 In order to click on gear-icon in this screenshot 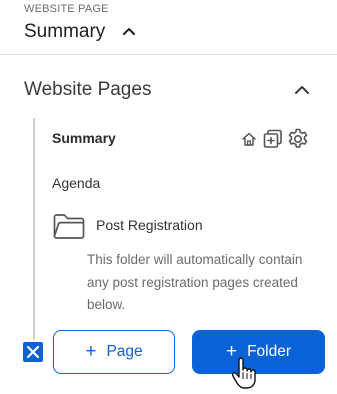, I will do `click(298, 139)`.